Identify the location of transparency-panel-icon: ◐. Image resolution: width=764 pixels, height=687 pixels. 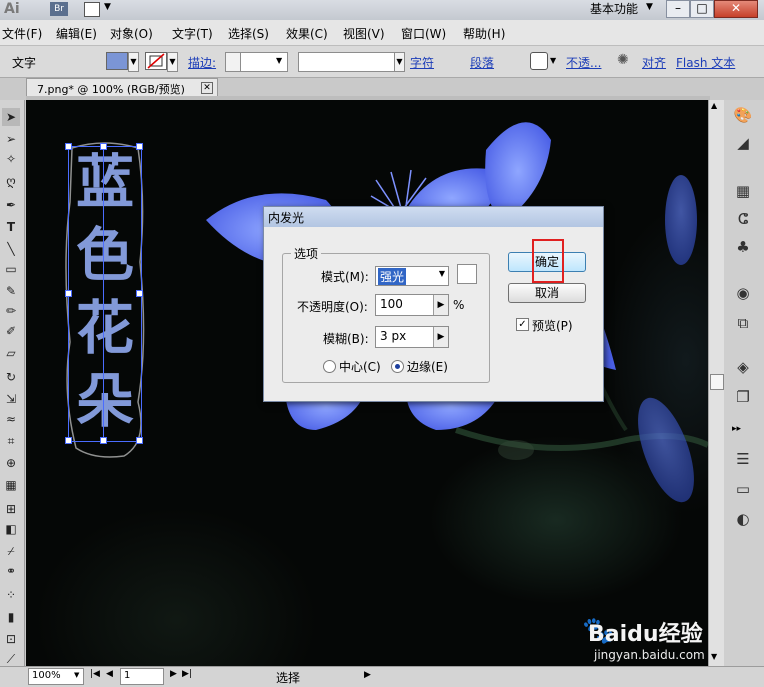
(743, 519).